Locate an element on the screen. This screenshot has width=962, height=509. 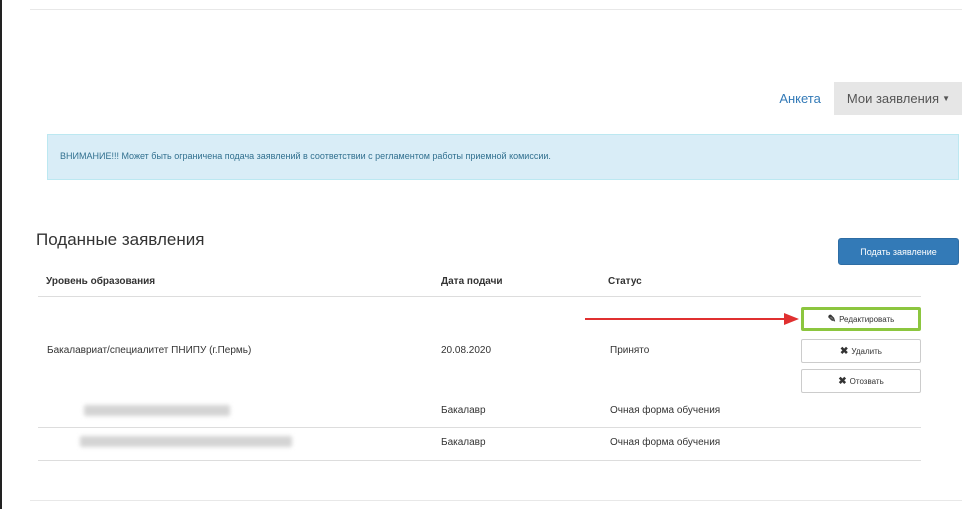
top-divider is located at coordinates (496, 9).